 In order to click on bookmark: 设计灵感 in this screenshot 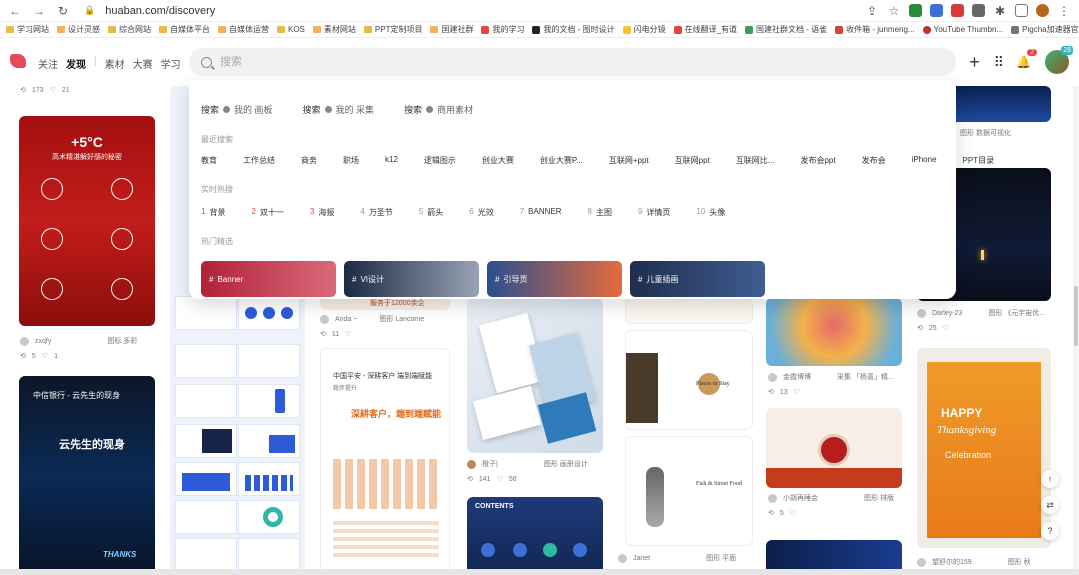, I will do `click(78, 29)`.